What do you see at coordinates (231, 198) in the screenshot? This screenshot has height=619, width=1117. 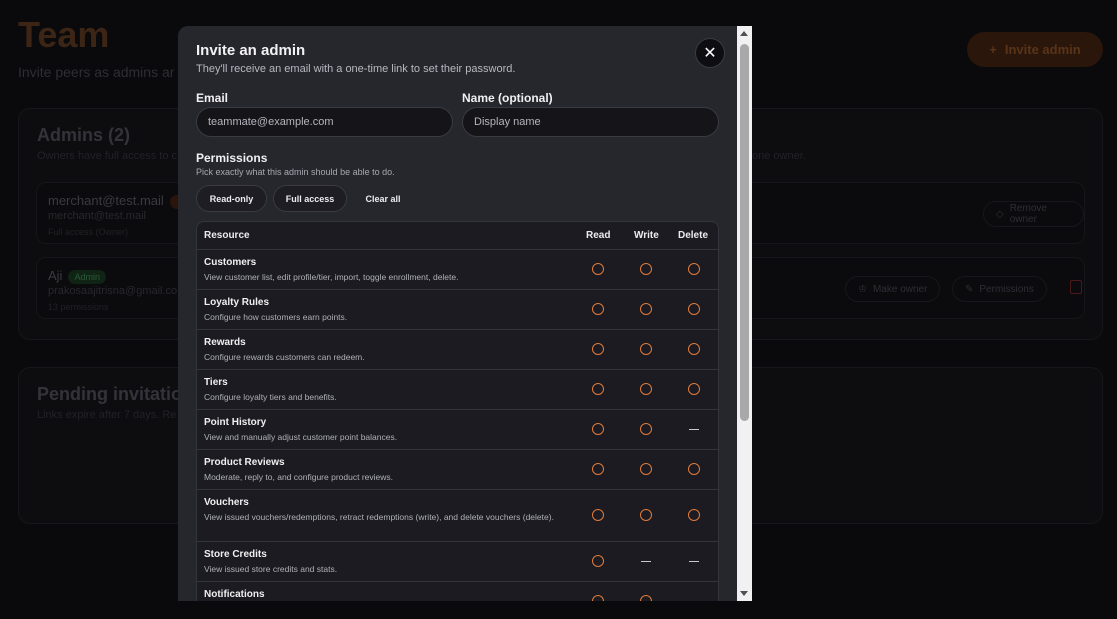 I see `read-only-preset-button: Read-only` at bounding box center [231, 198].